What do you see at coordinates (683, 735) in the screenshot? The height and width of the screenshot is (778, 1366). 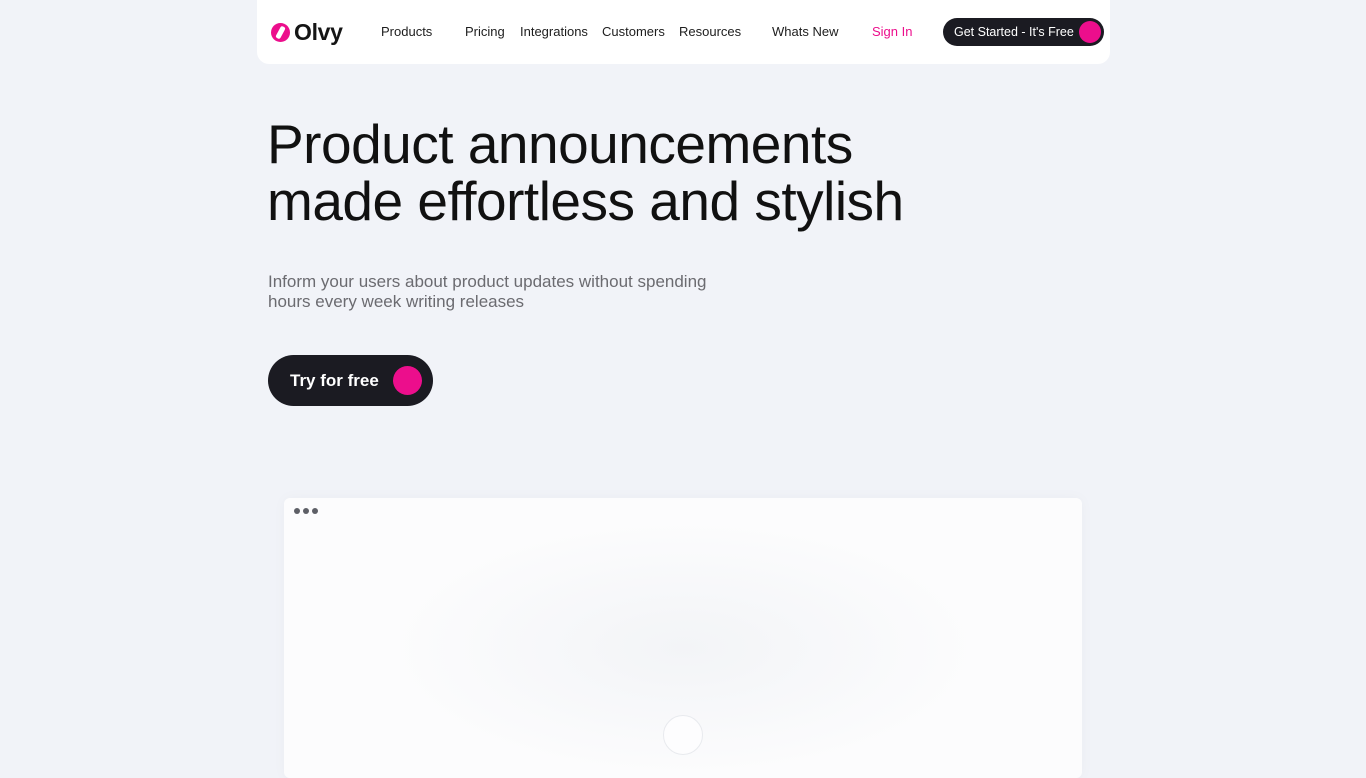 I see `play-circle-icon` at bounding box center [683, 735].